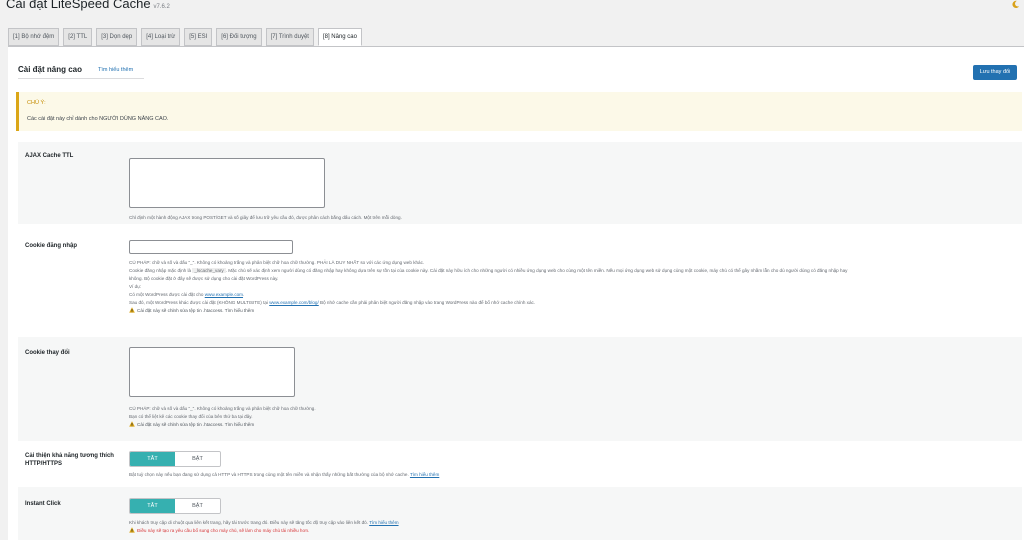 The image size is (1024, 540). What do you see at coordinates (49, 156) in the screenshot?
I see `ajax-cache-ttl-label: AJAX Cache TTL` at bounding box center [49, 156].